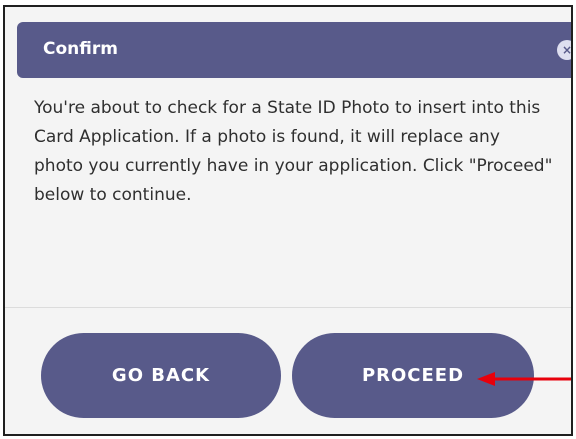  I want to click on go-back-button: GO BACK, so click(161, 375).